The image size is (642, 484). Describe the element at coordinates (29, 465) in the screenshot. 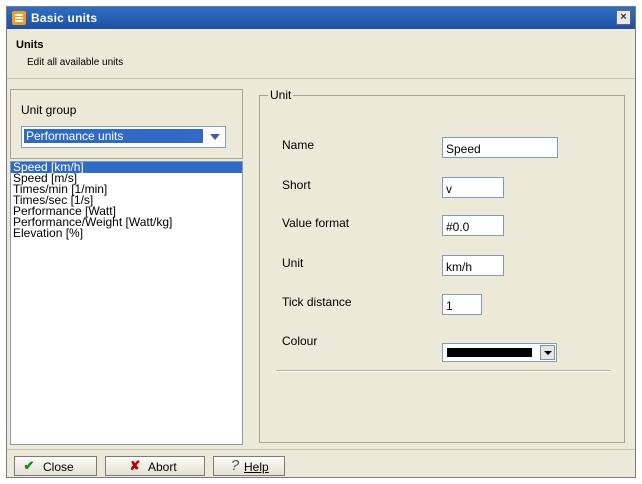

I see `checkmark-icon: ✔` at that location.